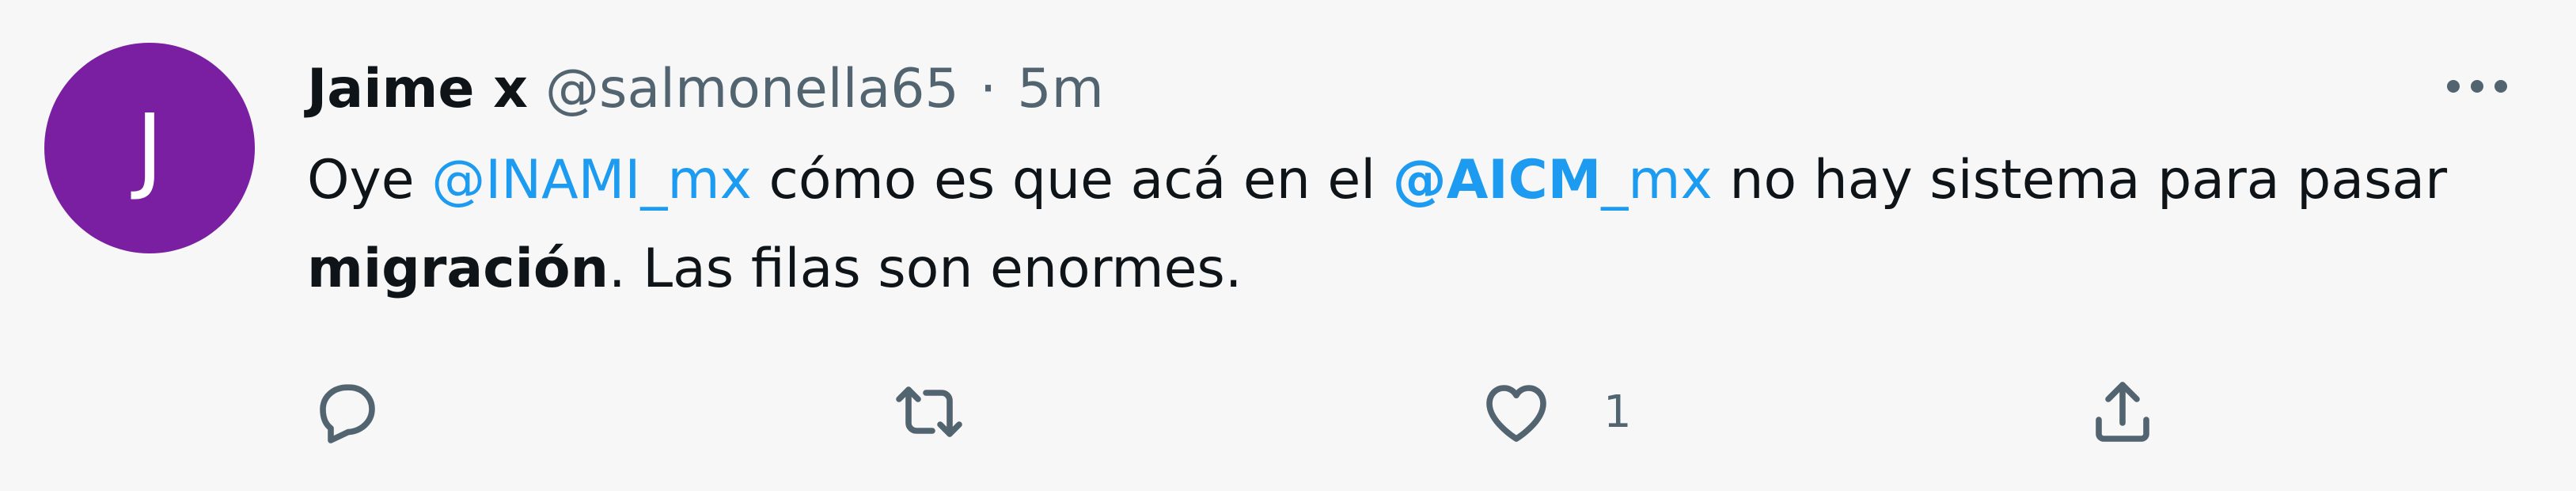 This screenshot has height=491, width=2576. I want to click on tweet-header: Jaime x @salmonella65 · 5m, so click(705, 89).